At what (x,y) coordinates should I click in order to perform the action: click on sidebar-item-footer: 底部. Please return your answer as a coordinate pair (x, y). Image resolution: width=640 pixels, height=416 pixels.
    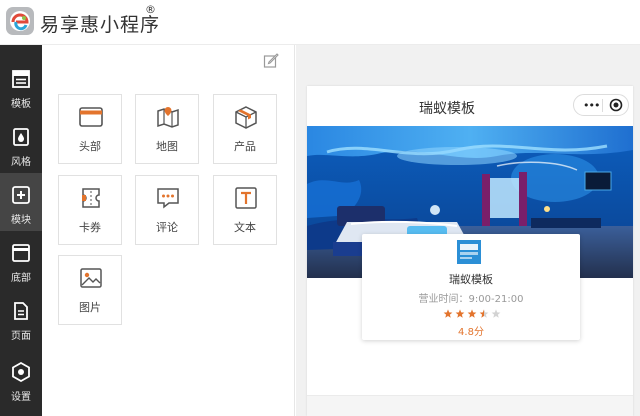
    Looking at the image, I should click on (21, 260).